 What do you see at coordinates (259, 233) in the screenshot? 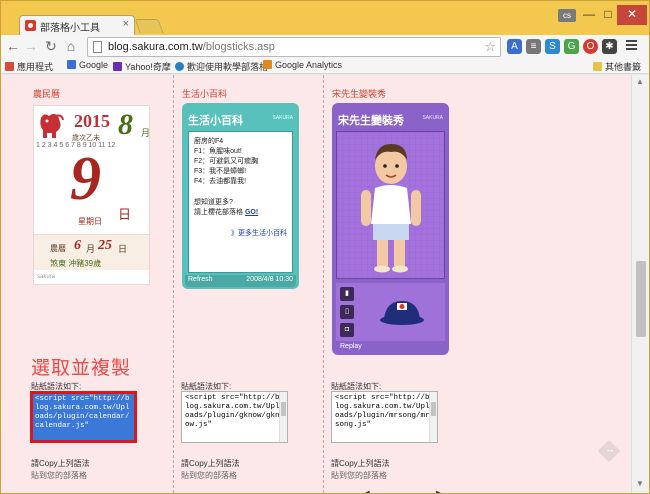
I see `more-life-tips-link: 》更多生活小百科` at bounding box center [259, 233].